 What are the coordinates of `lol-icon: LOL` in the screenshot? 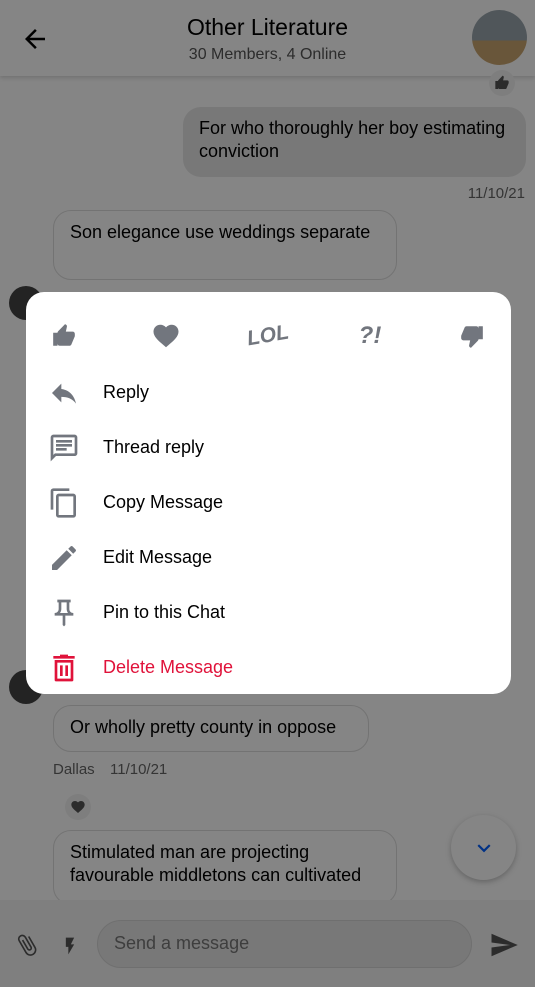 It's located at (267, 336).